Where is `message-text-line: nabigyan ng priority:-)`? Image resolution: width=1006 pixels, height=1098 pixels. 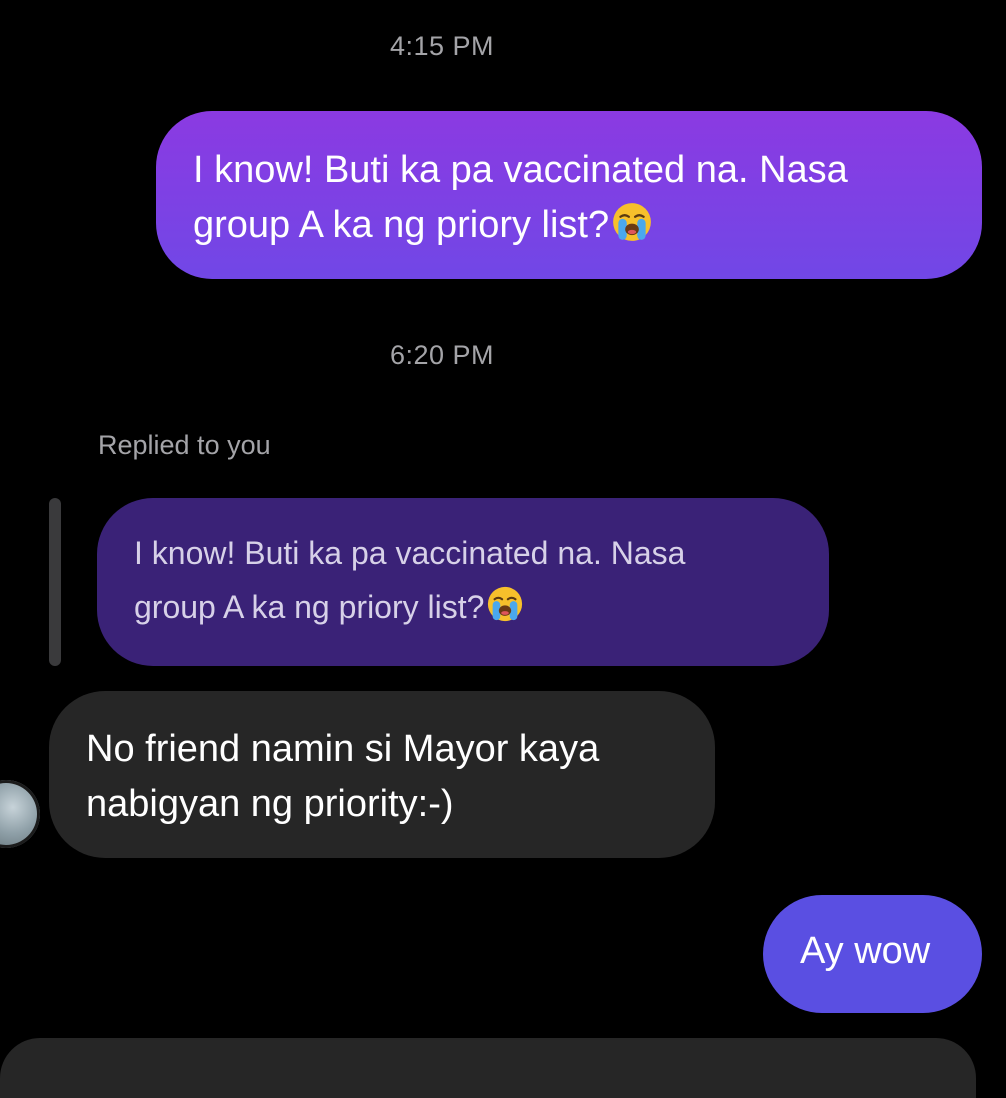
message-text-line: nabigyan ng priority:-) is located at coordinates (270, 804).